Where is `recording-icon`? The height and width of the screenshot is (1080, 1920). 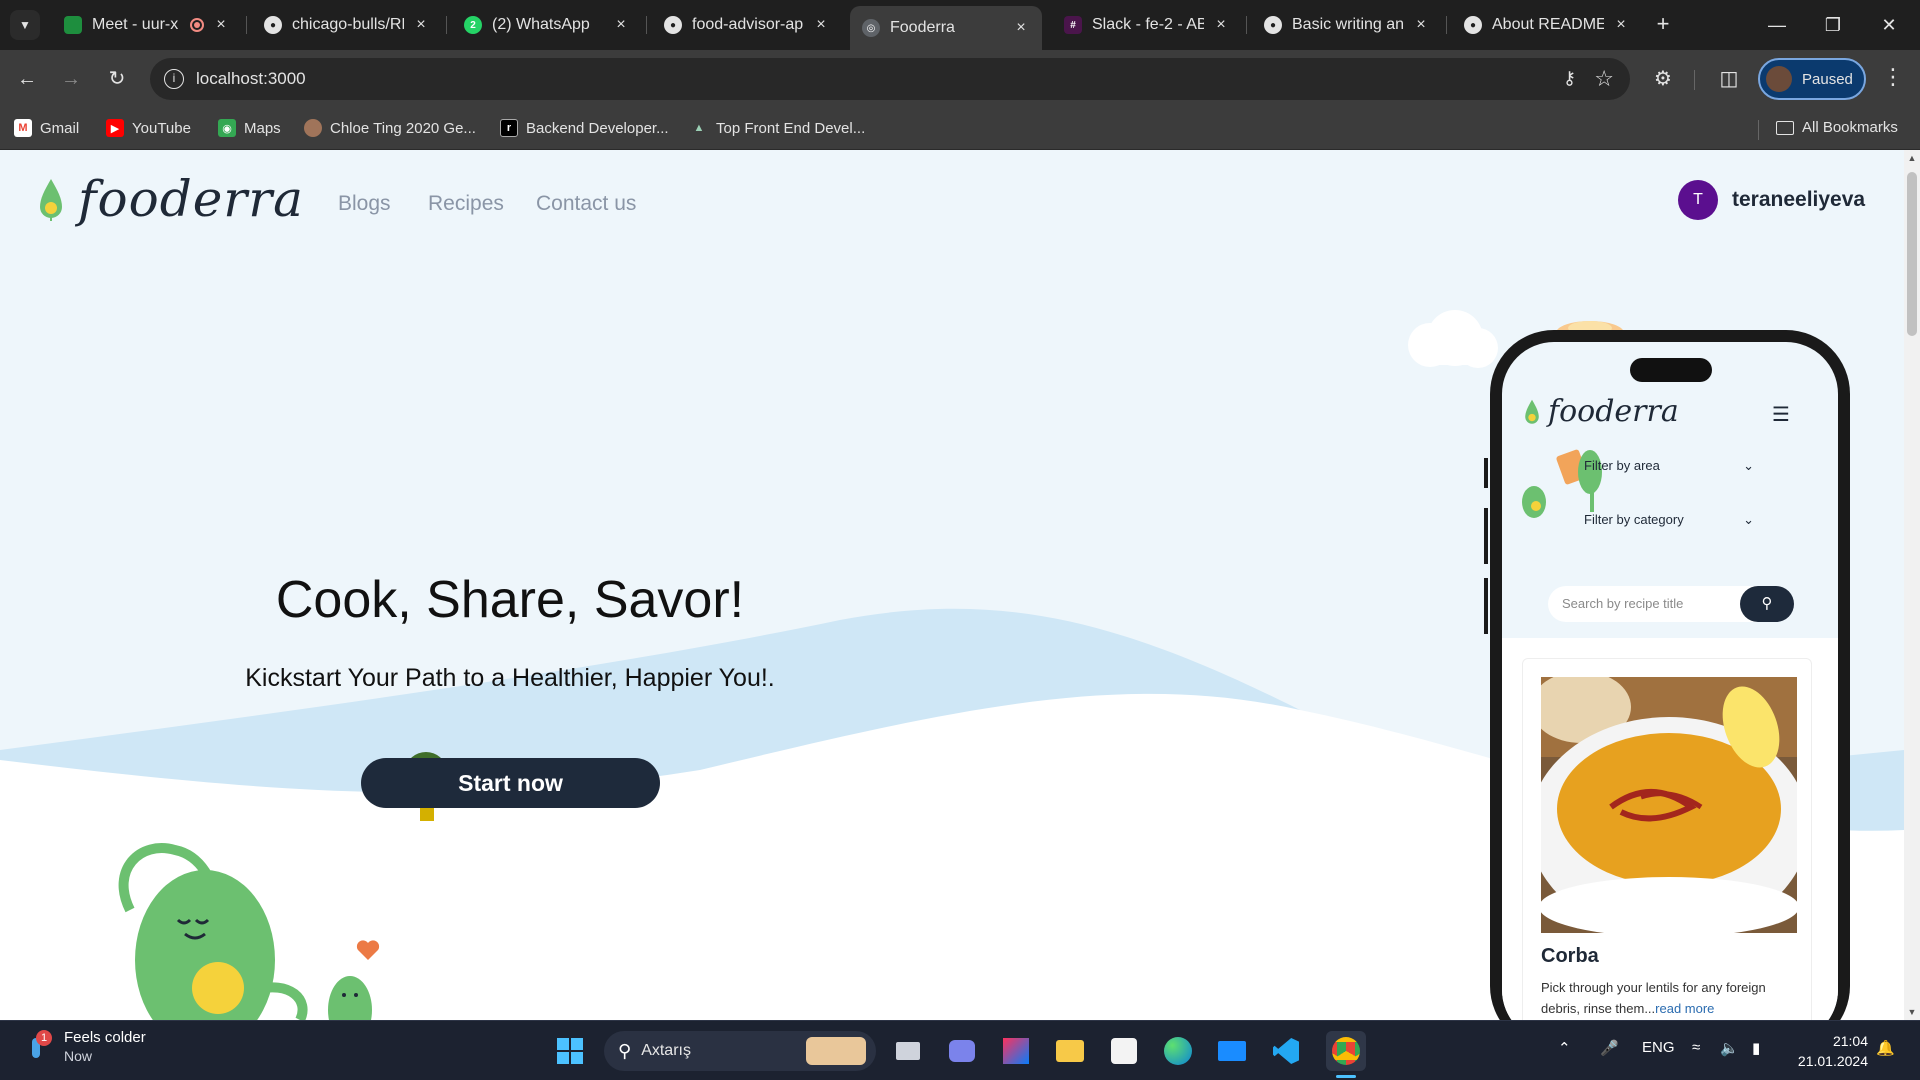
recording-icon is located at coordinates (197, 25).